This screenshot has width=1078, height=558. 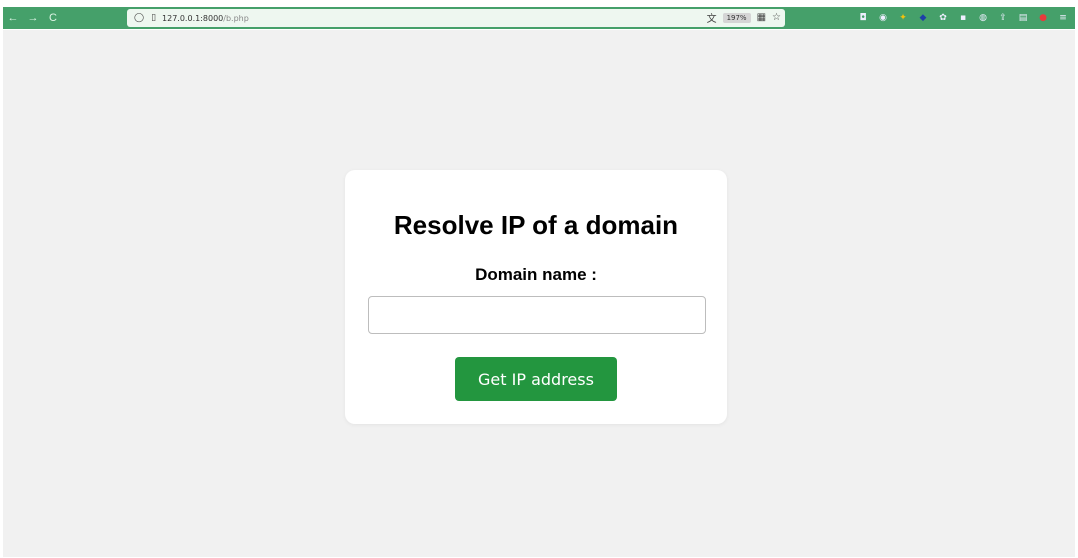 What do you see at coordinates (903, 18) in the screenshot?
I see `buy-extension-icon: ✦` at bounding box center [903, 18].